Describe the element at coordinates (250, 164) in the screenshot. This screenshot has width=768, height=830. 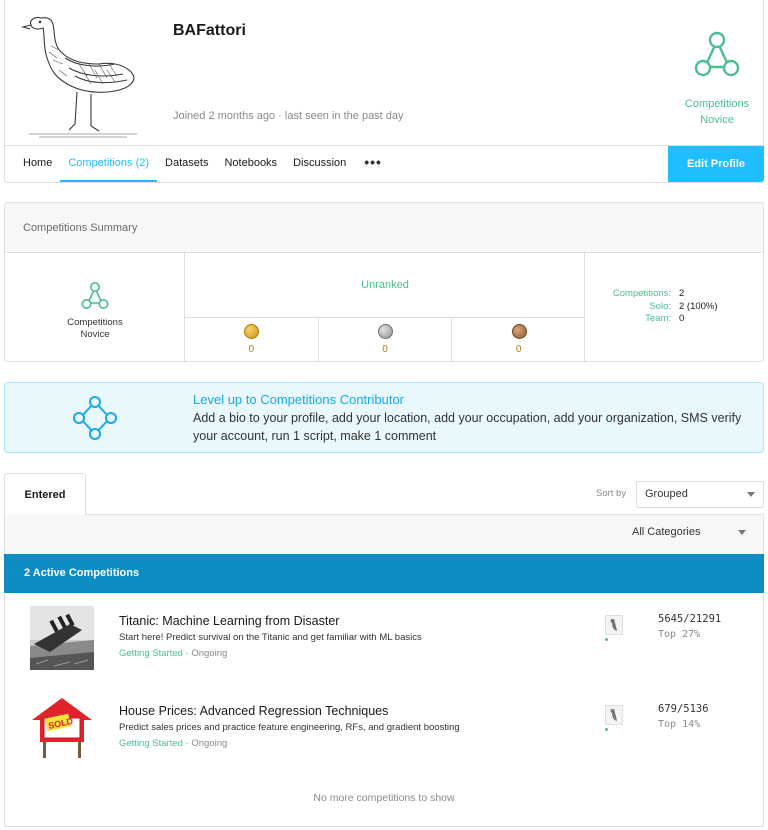
I see `nav-notebooks: Notebooks` at that location.